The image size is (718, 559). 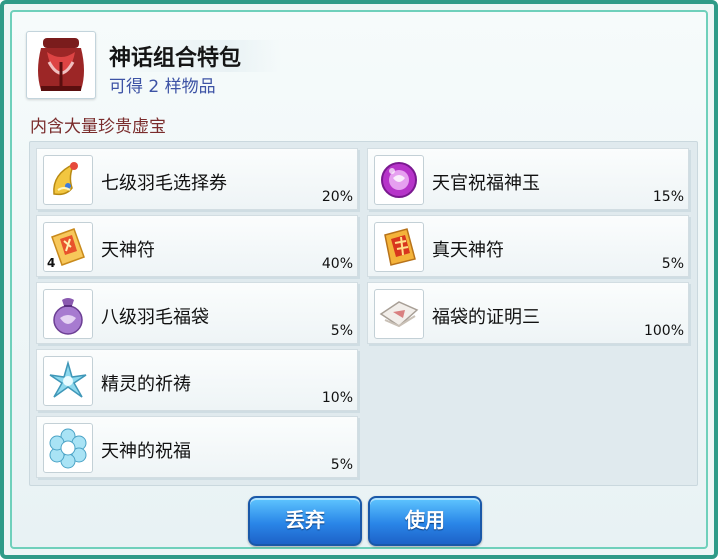 I want to click on item-name: 真天神符, so click(x=468, y=250).